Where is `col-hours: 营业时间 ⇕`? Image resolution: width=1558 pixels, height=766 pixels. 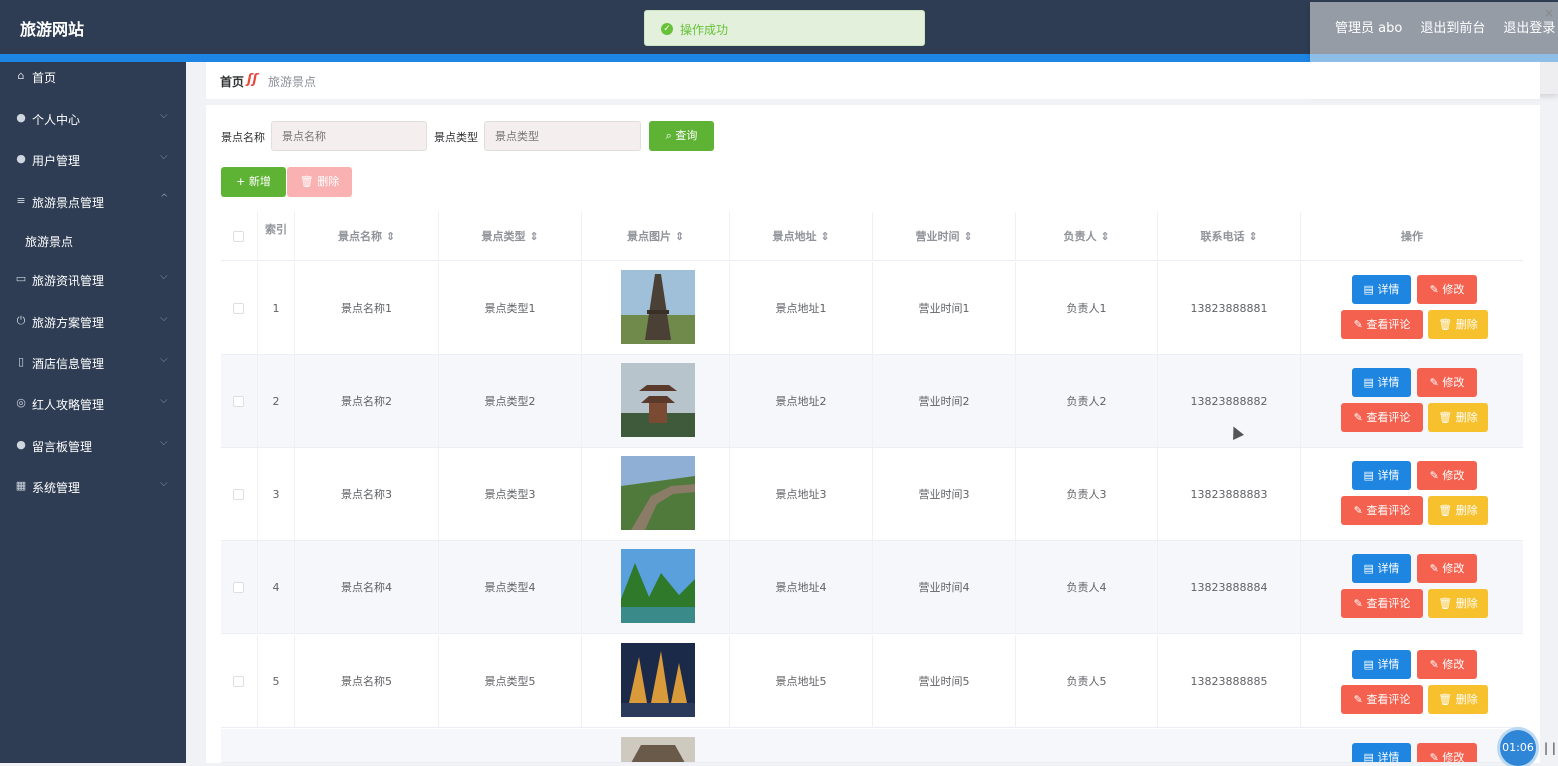
col-hours: 营业时间 ⇕ is located at coordinates (944, 236).